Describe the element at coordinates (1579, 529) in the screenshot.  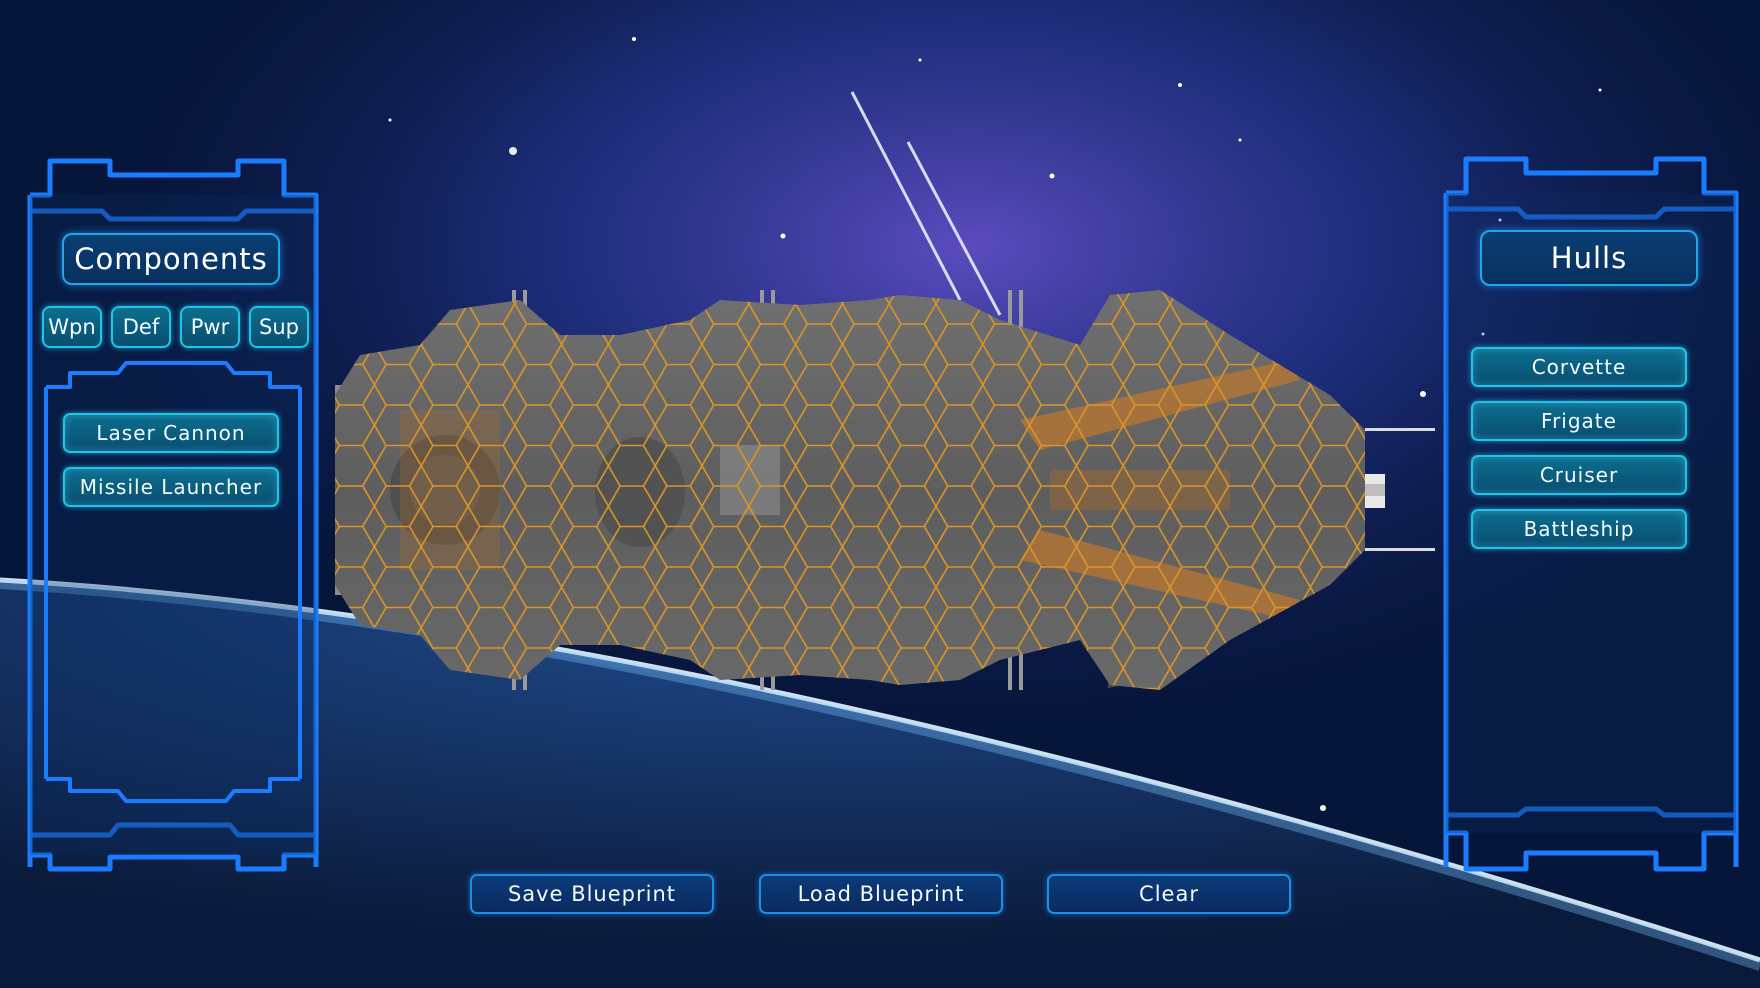
I see `hull-battleship: Battleship` at that location.